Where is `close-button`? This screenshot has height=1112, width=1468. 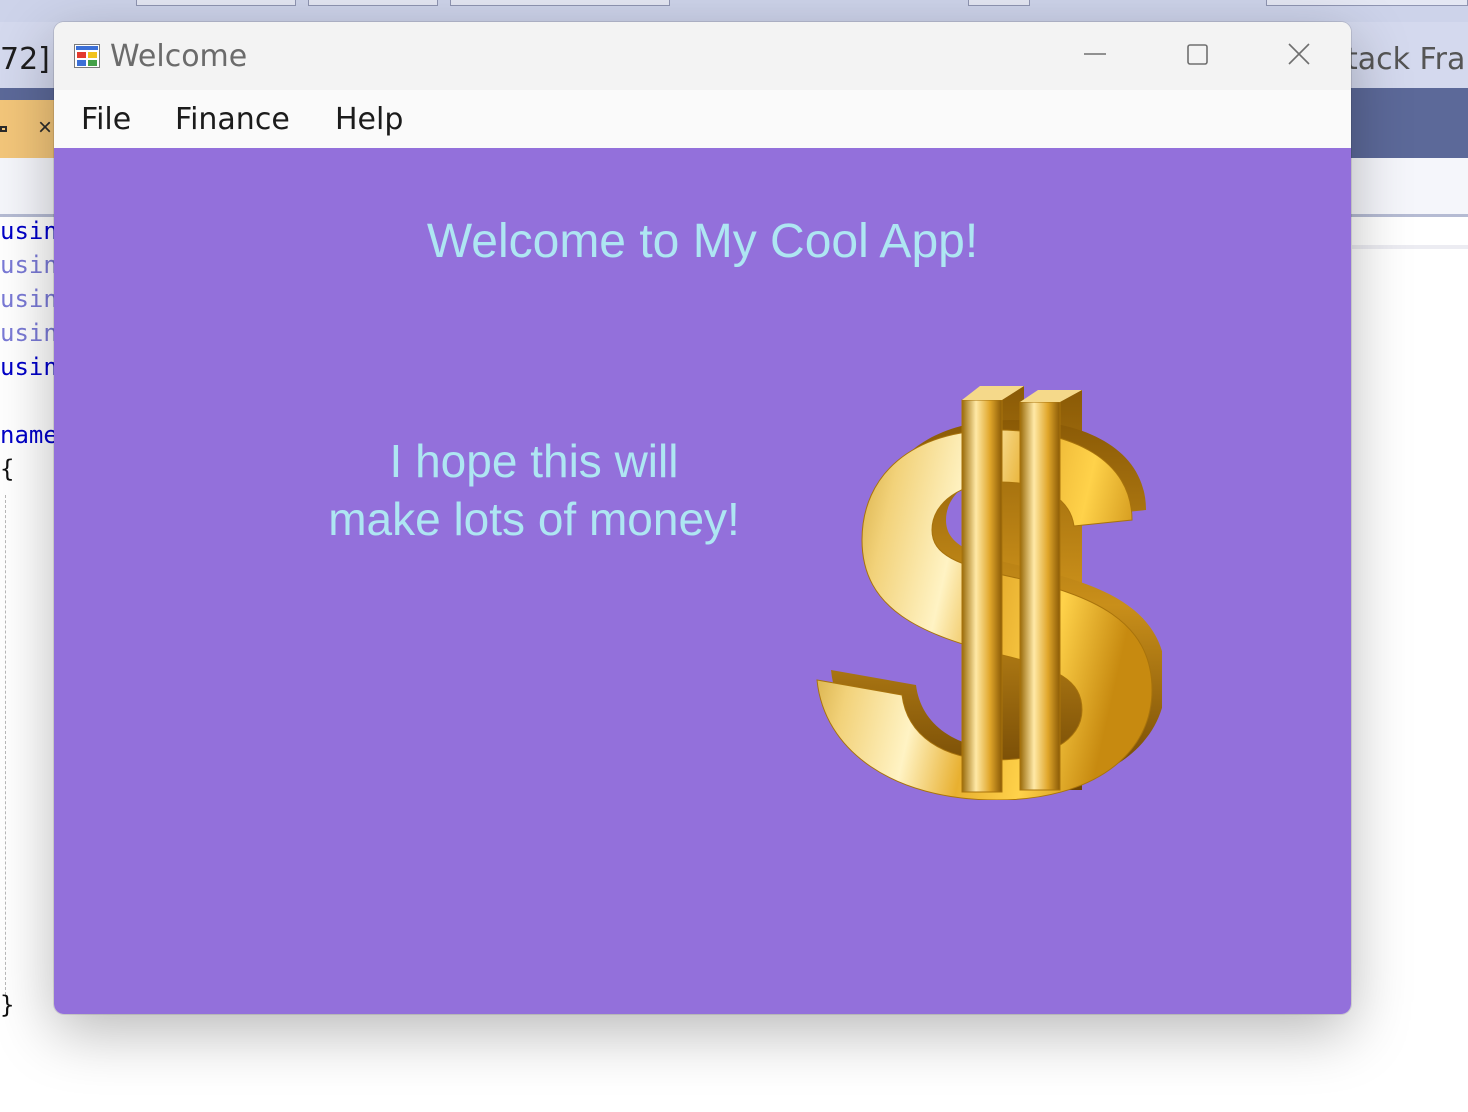 close-button is located at coordinates (1298, 56).